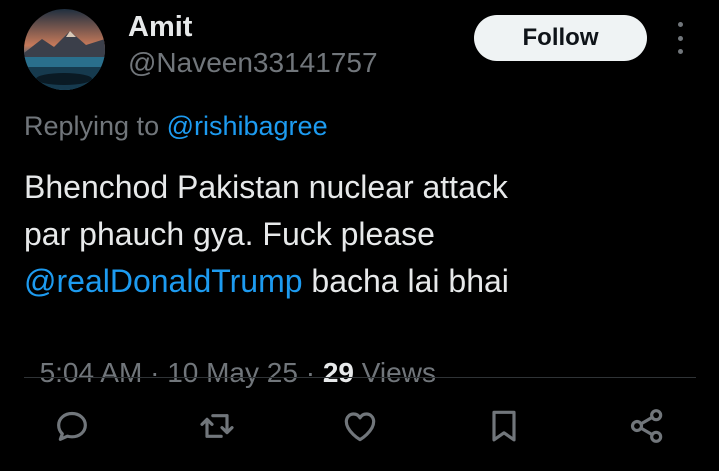 This screenshot has width=719, height=471. What do you see at coordinates (163, 281) in the screenshot?
I see `tweet-mention-link: @realDonaldTrump` at bounding box center [163, 281].